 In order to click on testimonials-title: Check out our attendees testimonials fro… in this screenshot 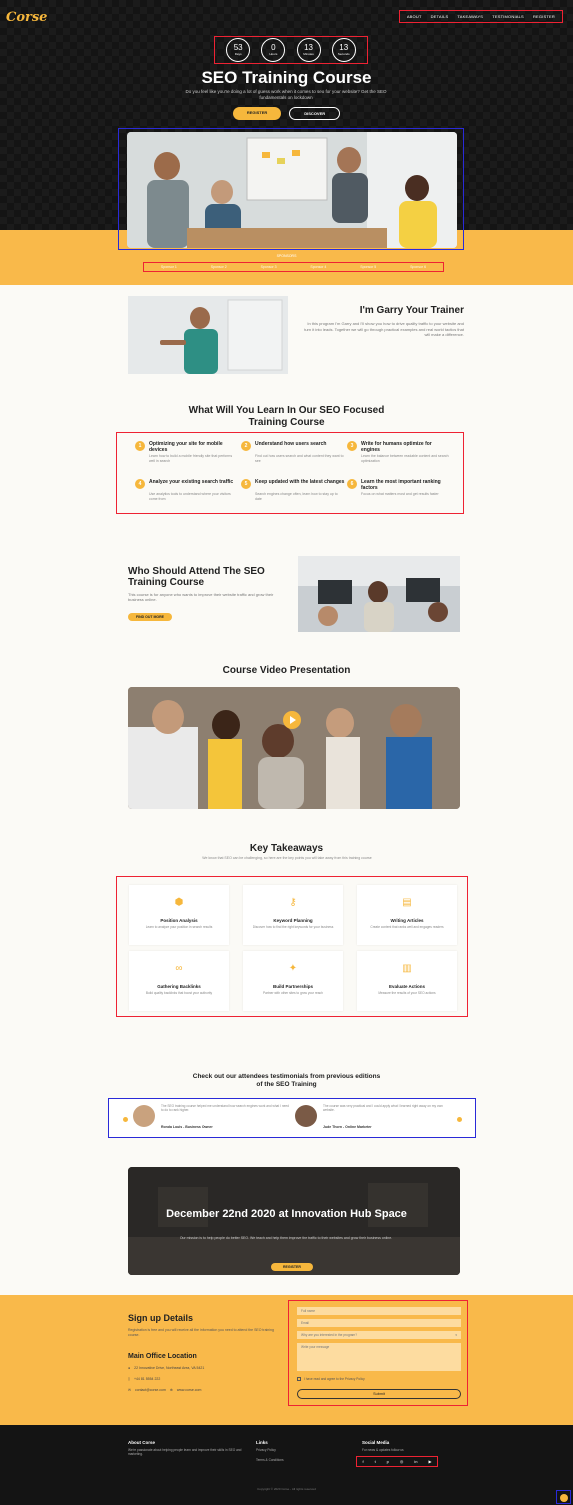, I will do `click(286, 1080)`.